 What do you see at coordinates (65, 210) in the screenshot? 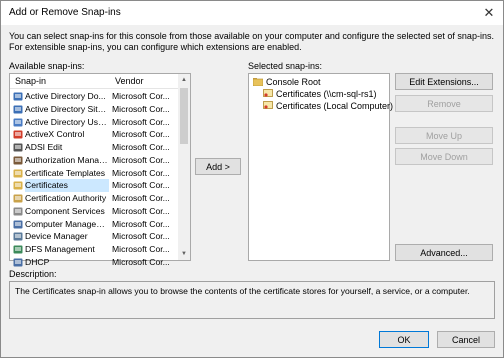
I see `snapin-name: Component Services` at bounding box center [65, 210].